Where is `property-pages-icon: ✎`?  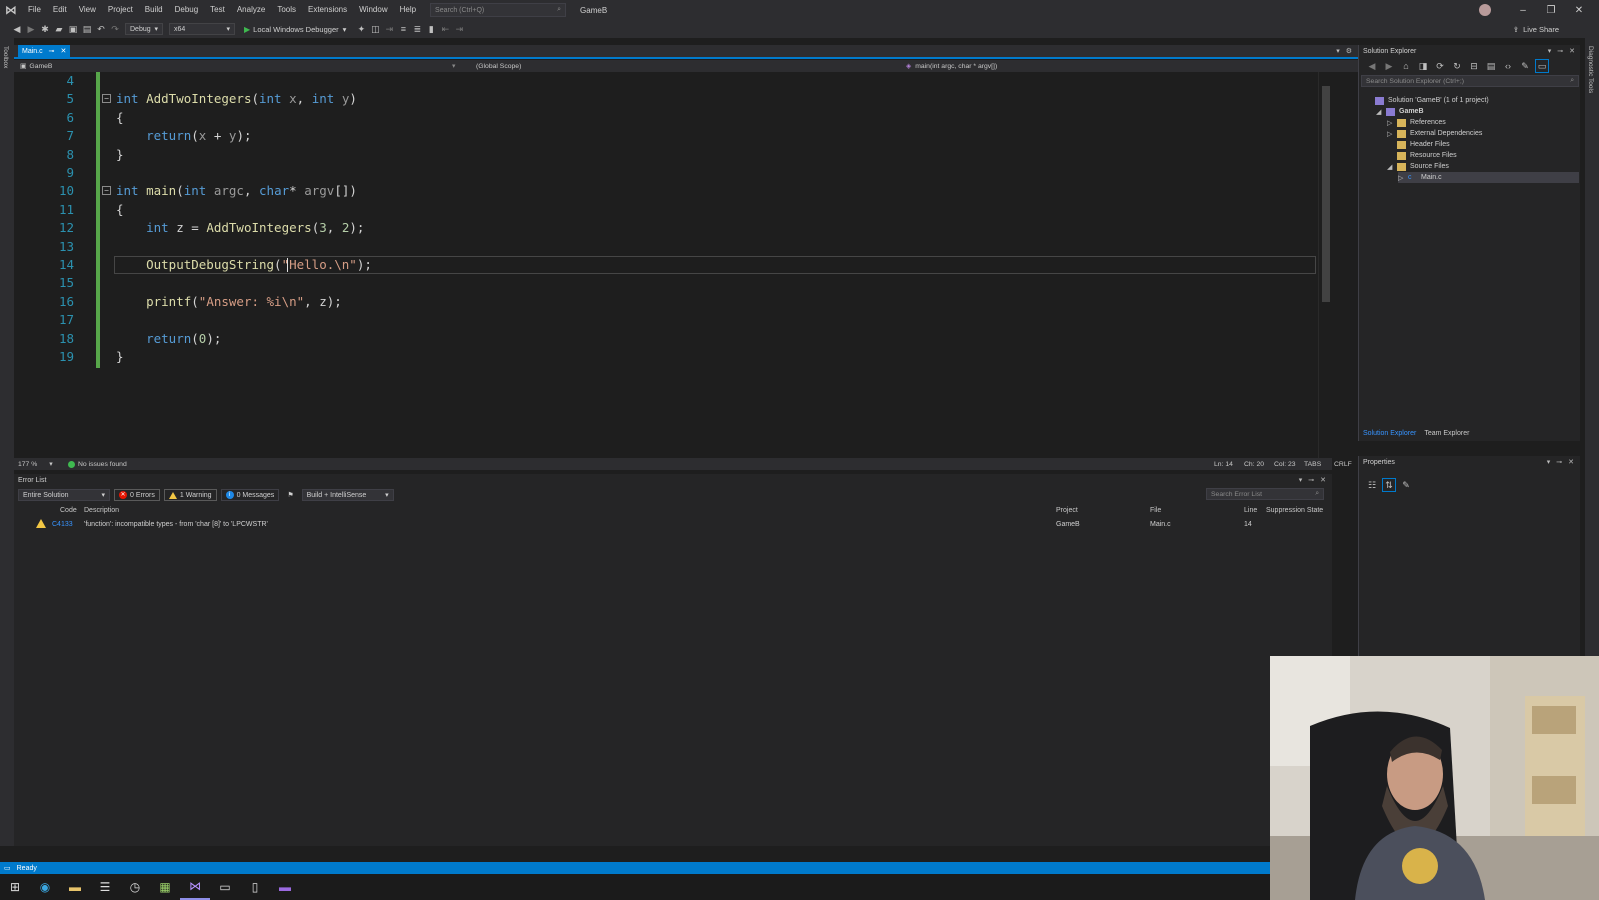 property-pages-icon: ✎ is located at coordinates (1406, 485).